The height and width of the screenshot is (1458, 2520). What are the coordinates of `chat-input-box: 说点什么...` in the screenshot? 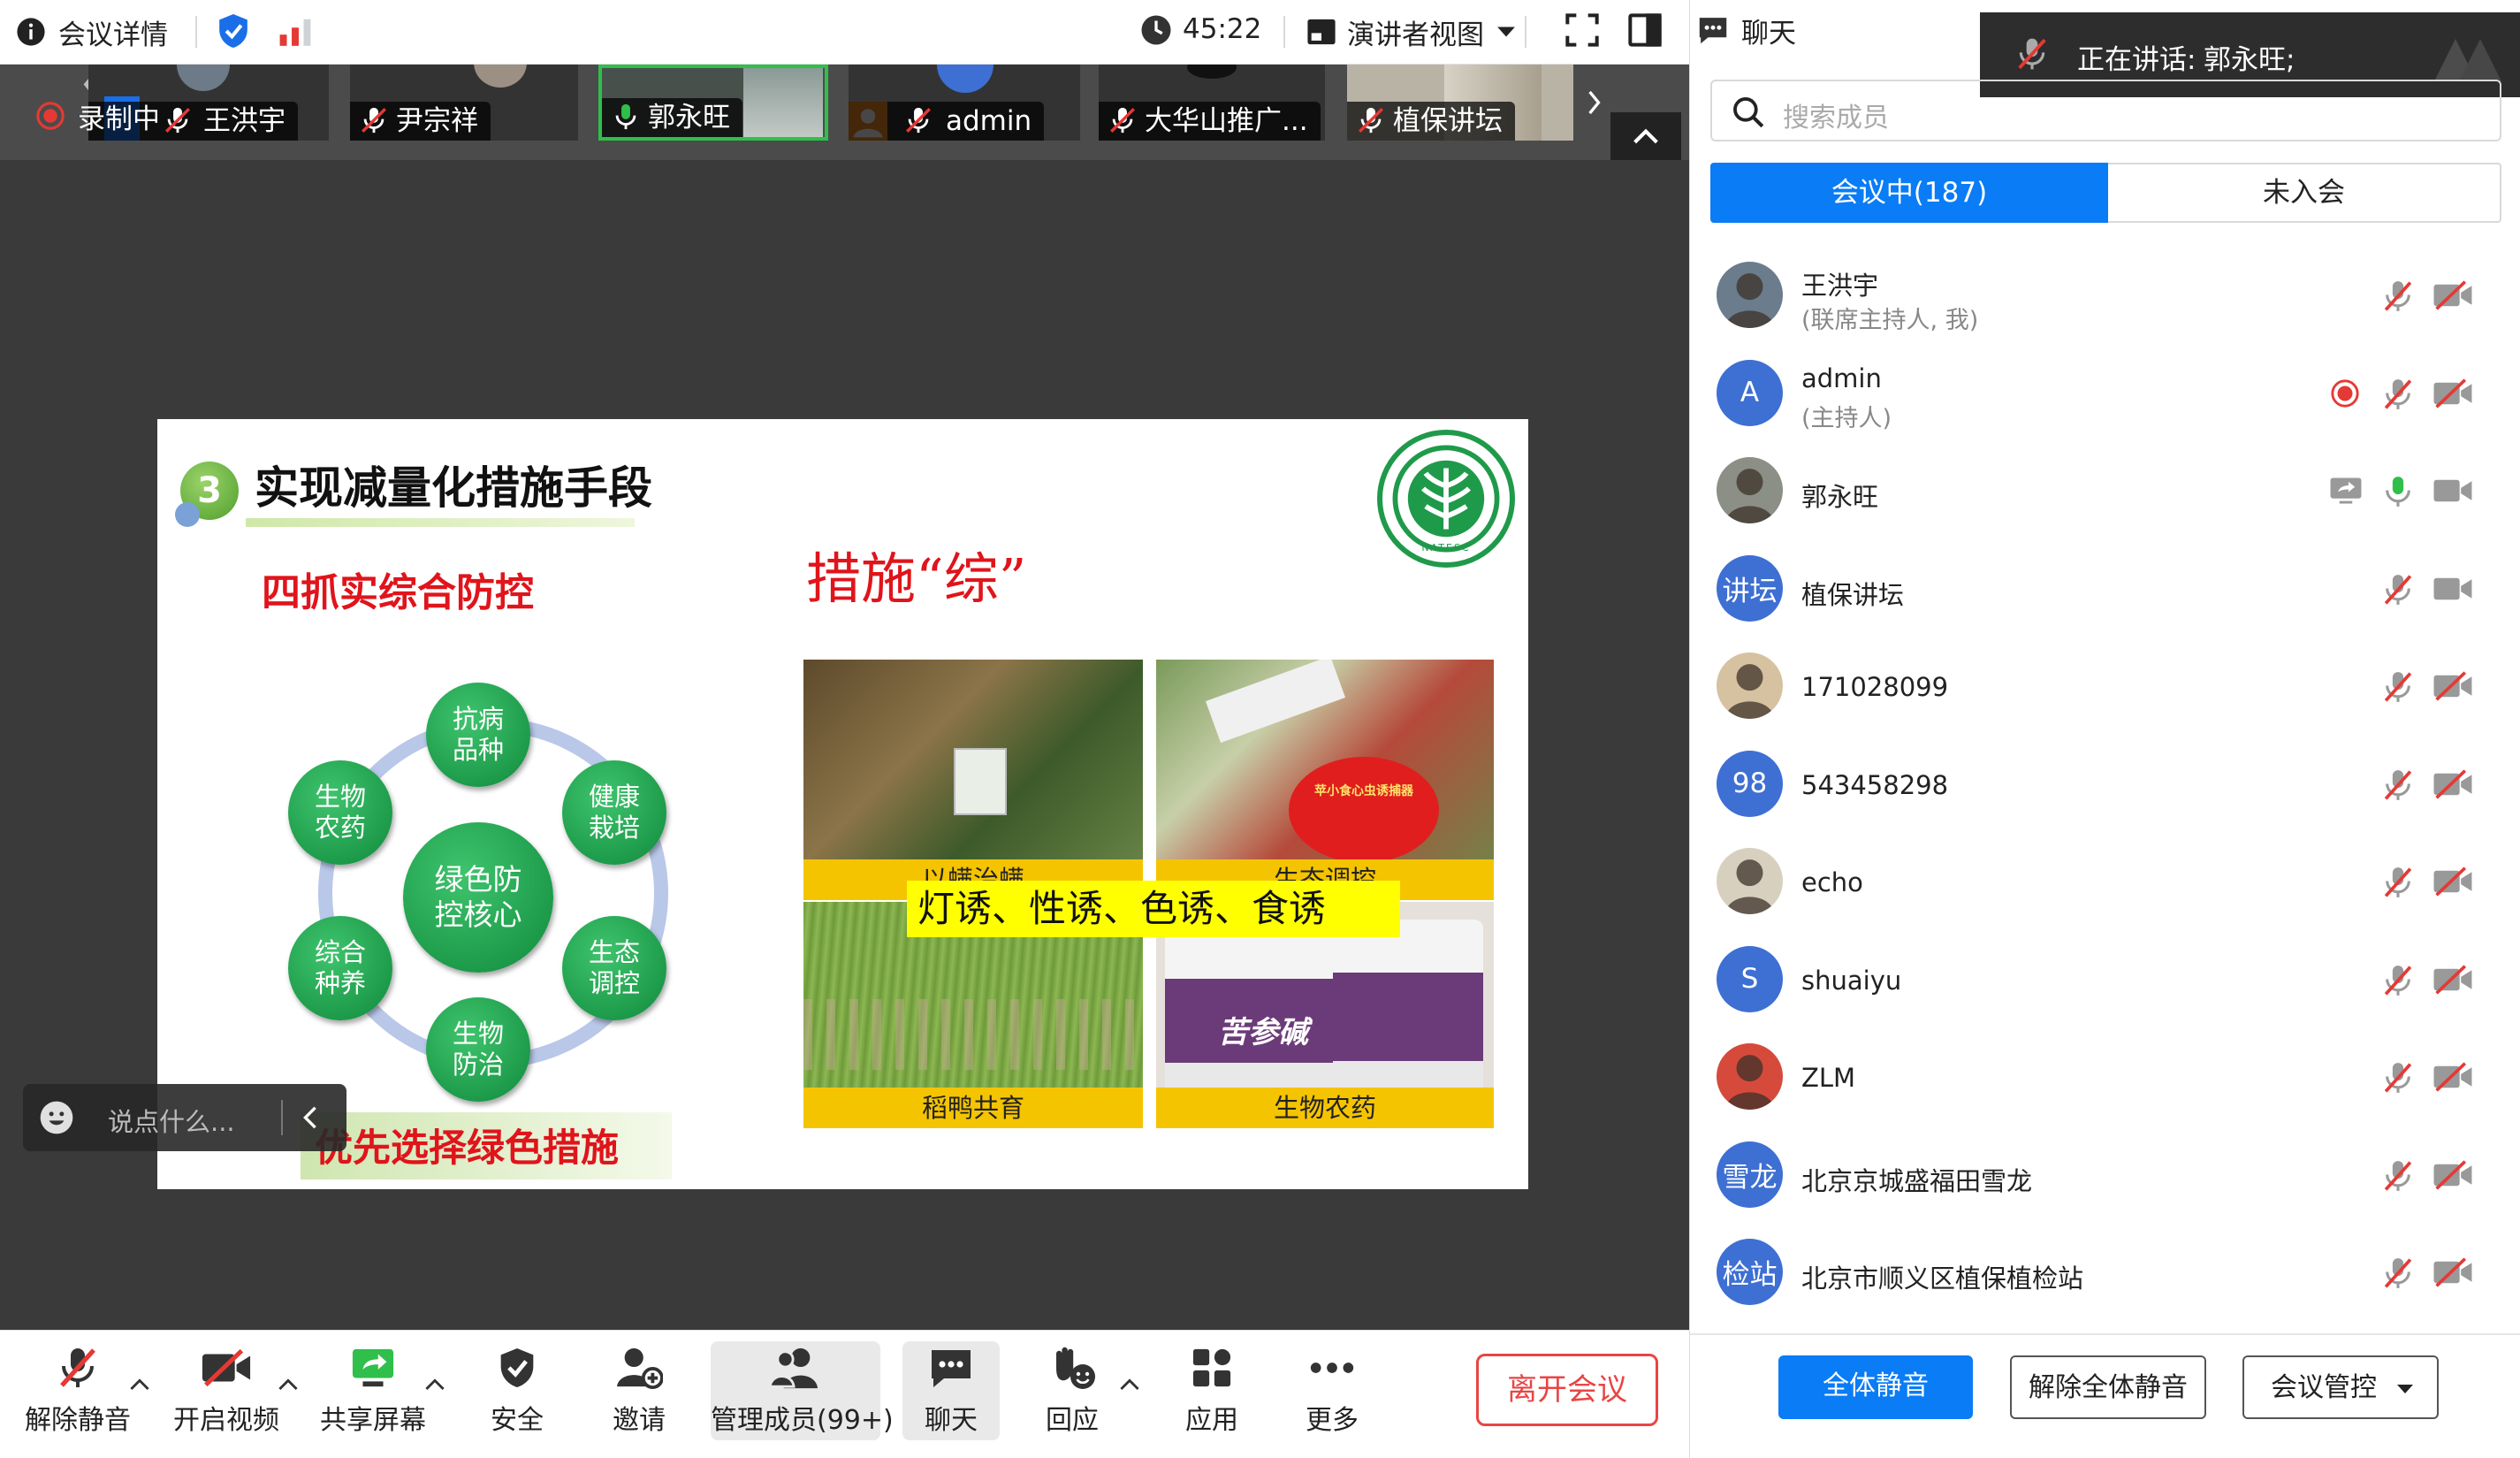 It's located at (184, 1117).